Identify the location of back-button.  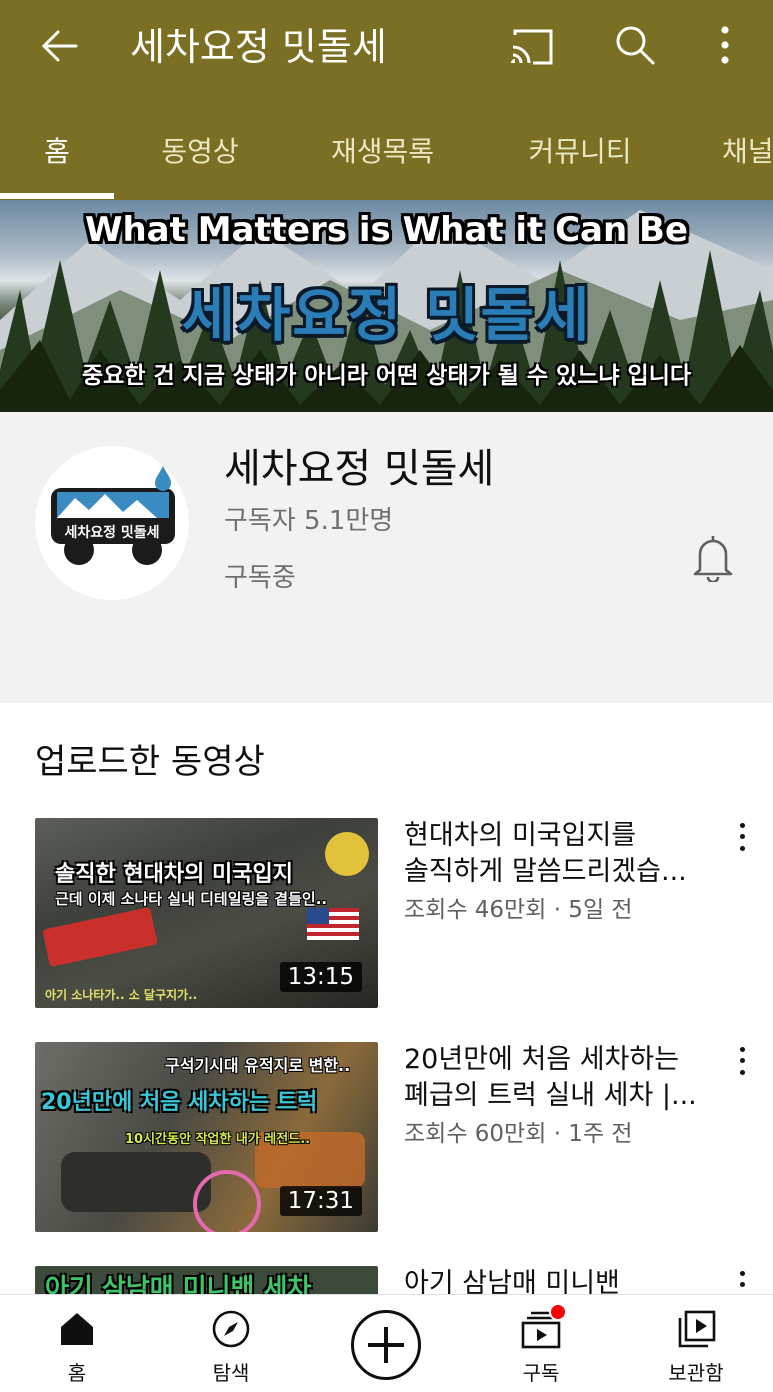
(60, 46).